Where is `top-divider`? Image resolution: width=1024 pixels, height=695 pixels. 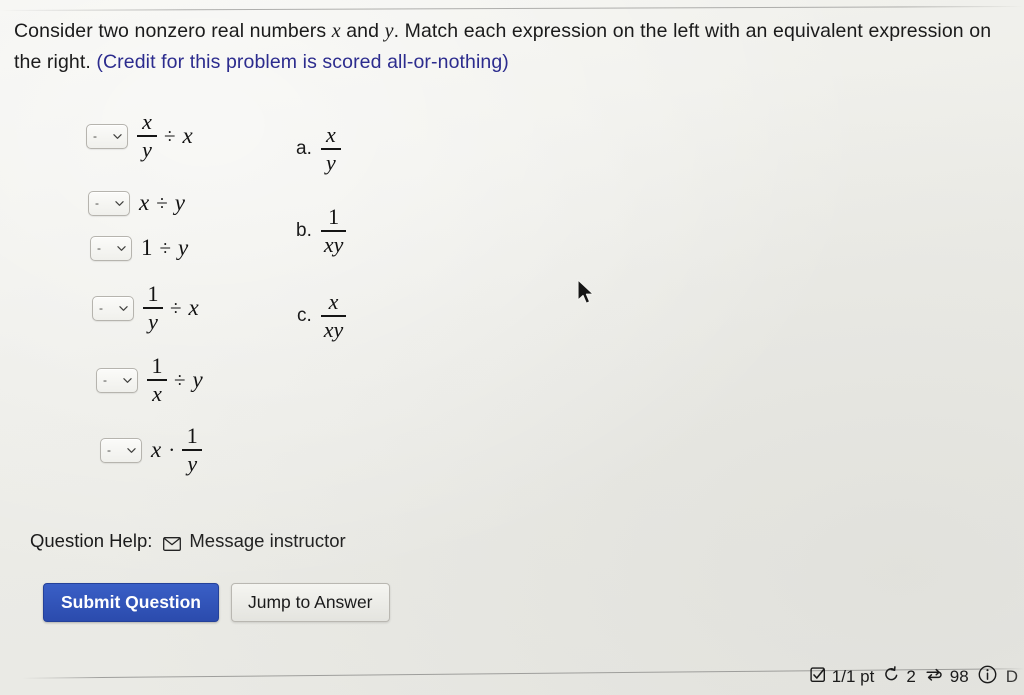
top-divider is located at coordinates (512, 8).